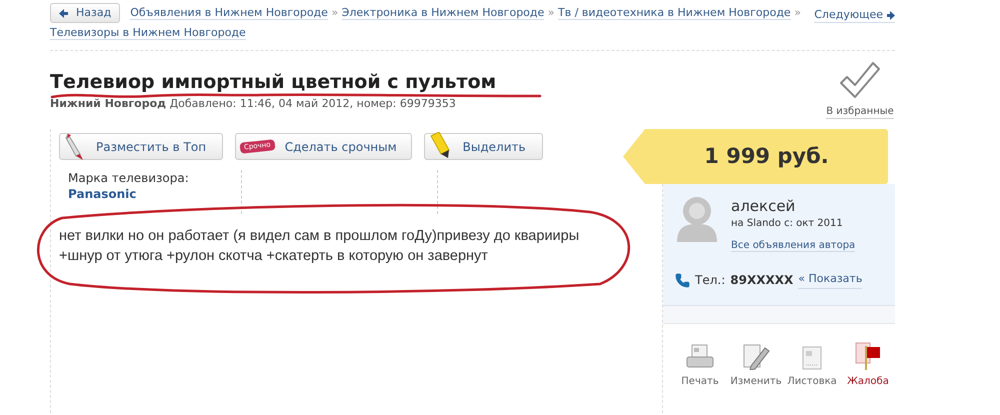  Describe the element at coordinates (710, 281) in the screenshot. I see `phone-label: Тел.:` at that location.